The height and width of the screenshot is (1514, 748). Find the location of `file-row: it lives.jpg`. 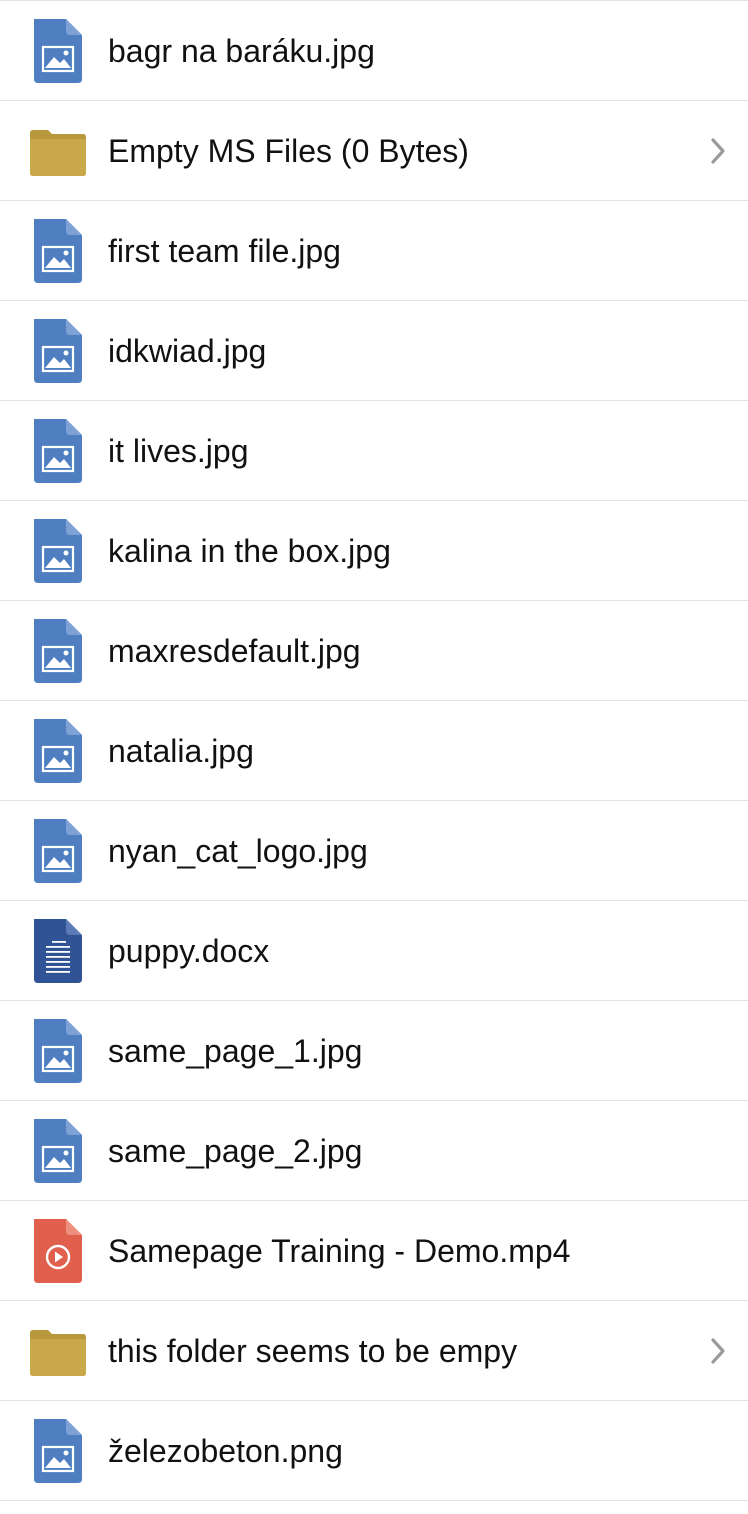

file-row: it lives.jpg is located at coordinates (374, 451).